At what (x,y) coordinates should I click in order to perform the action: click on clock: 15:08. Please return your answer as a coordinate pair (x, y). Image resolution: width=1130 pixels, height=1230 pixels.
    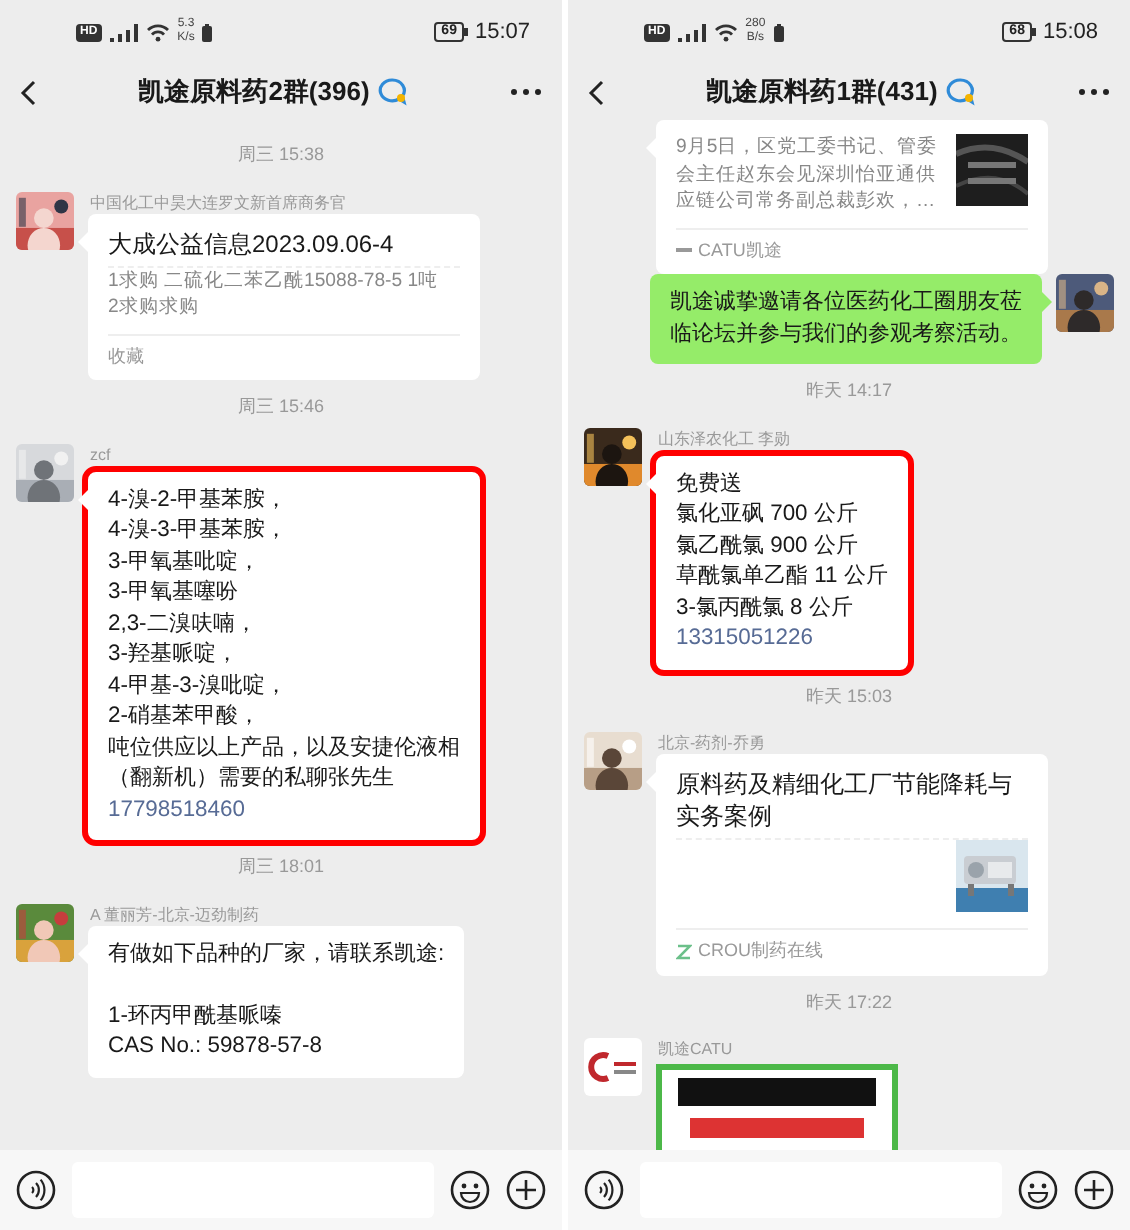
    Looking at the image, I should click on (1070, 32).